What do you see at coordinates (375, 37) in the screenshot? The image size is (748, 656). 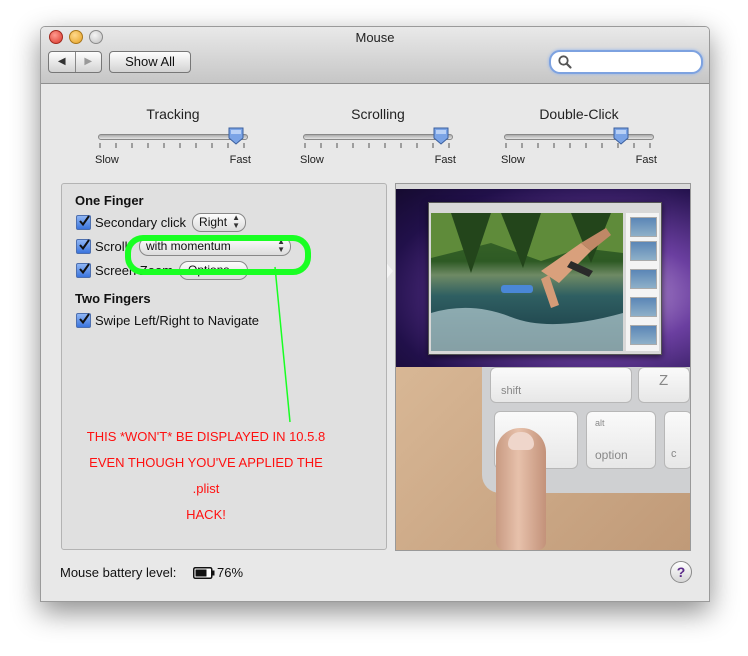 I see `window-title: Mouse` at bounding box center [375, 37].